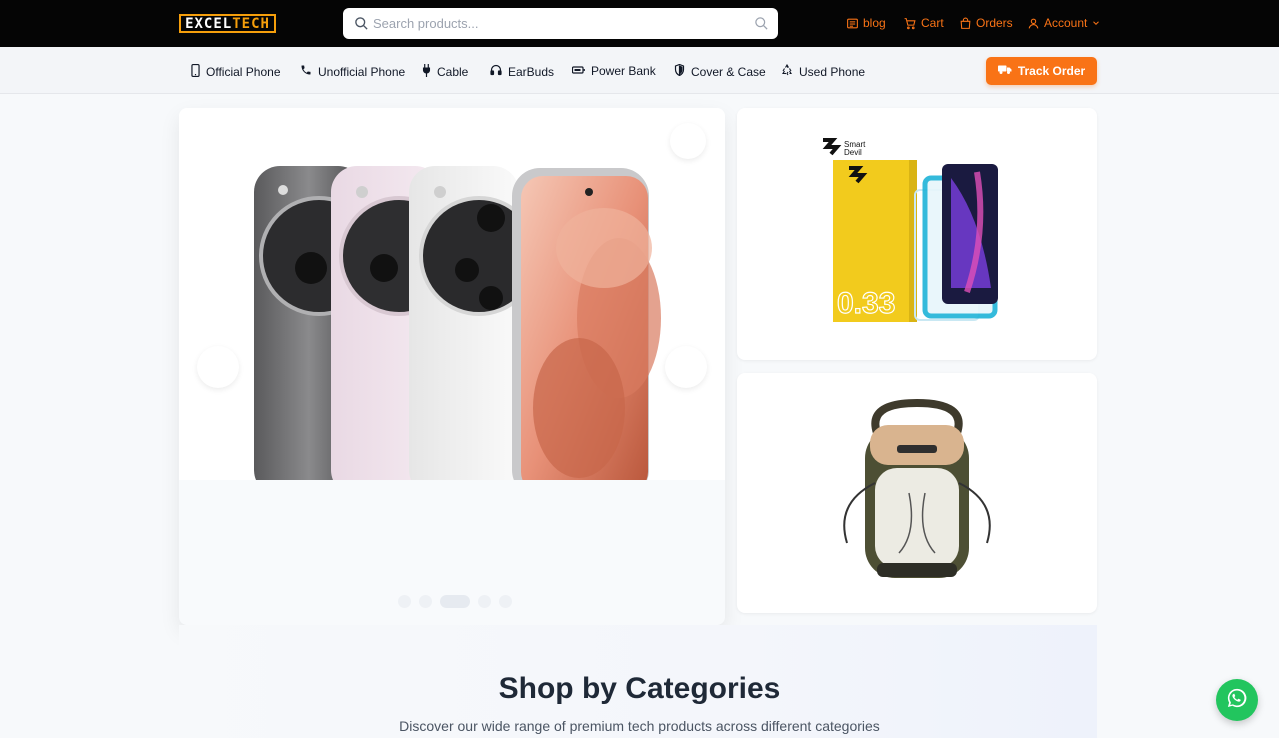 Image resolution: width=1279 pixels, height=738 pixels. Describe the element at coordinates (728, 71) in the screenshot. I see `category-label: Cover & Case` at that location.